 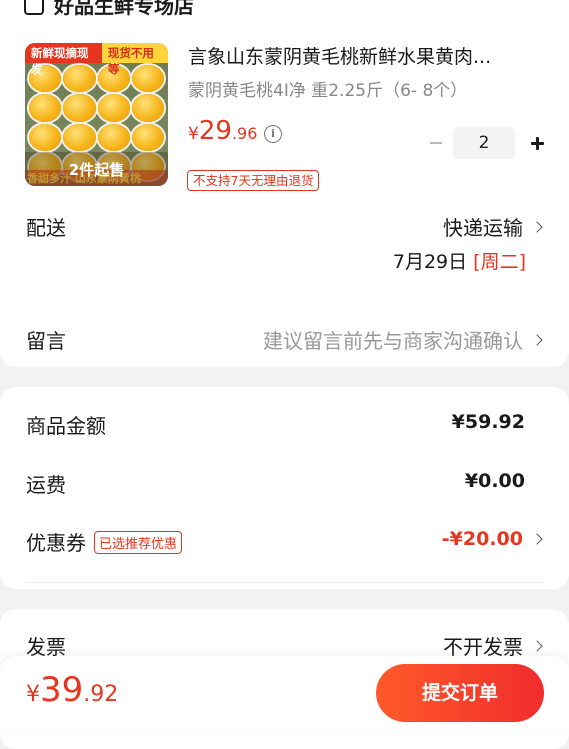 What do you see at coordinates (96, 169) in the screenshot?
I see `min-qty-label: 2件起售` at bounding box center [96, 169].